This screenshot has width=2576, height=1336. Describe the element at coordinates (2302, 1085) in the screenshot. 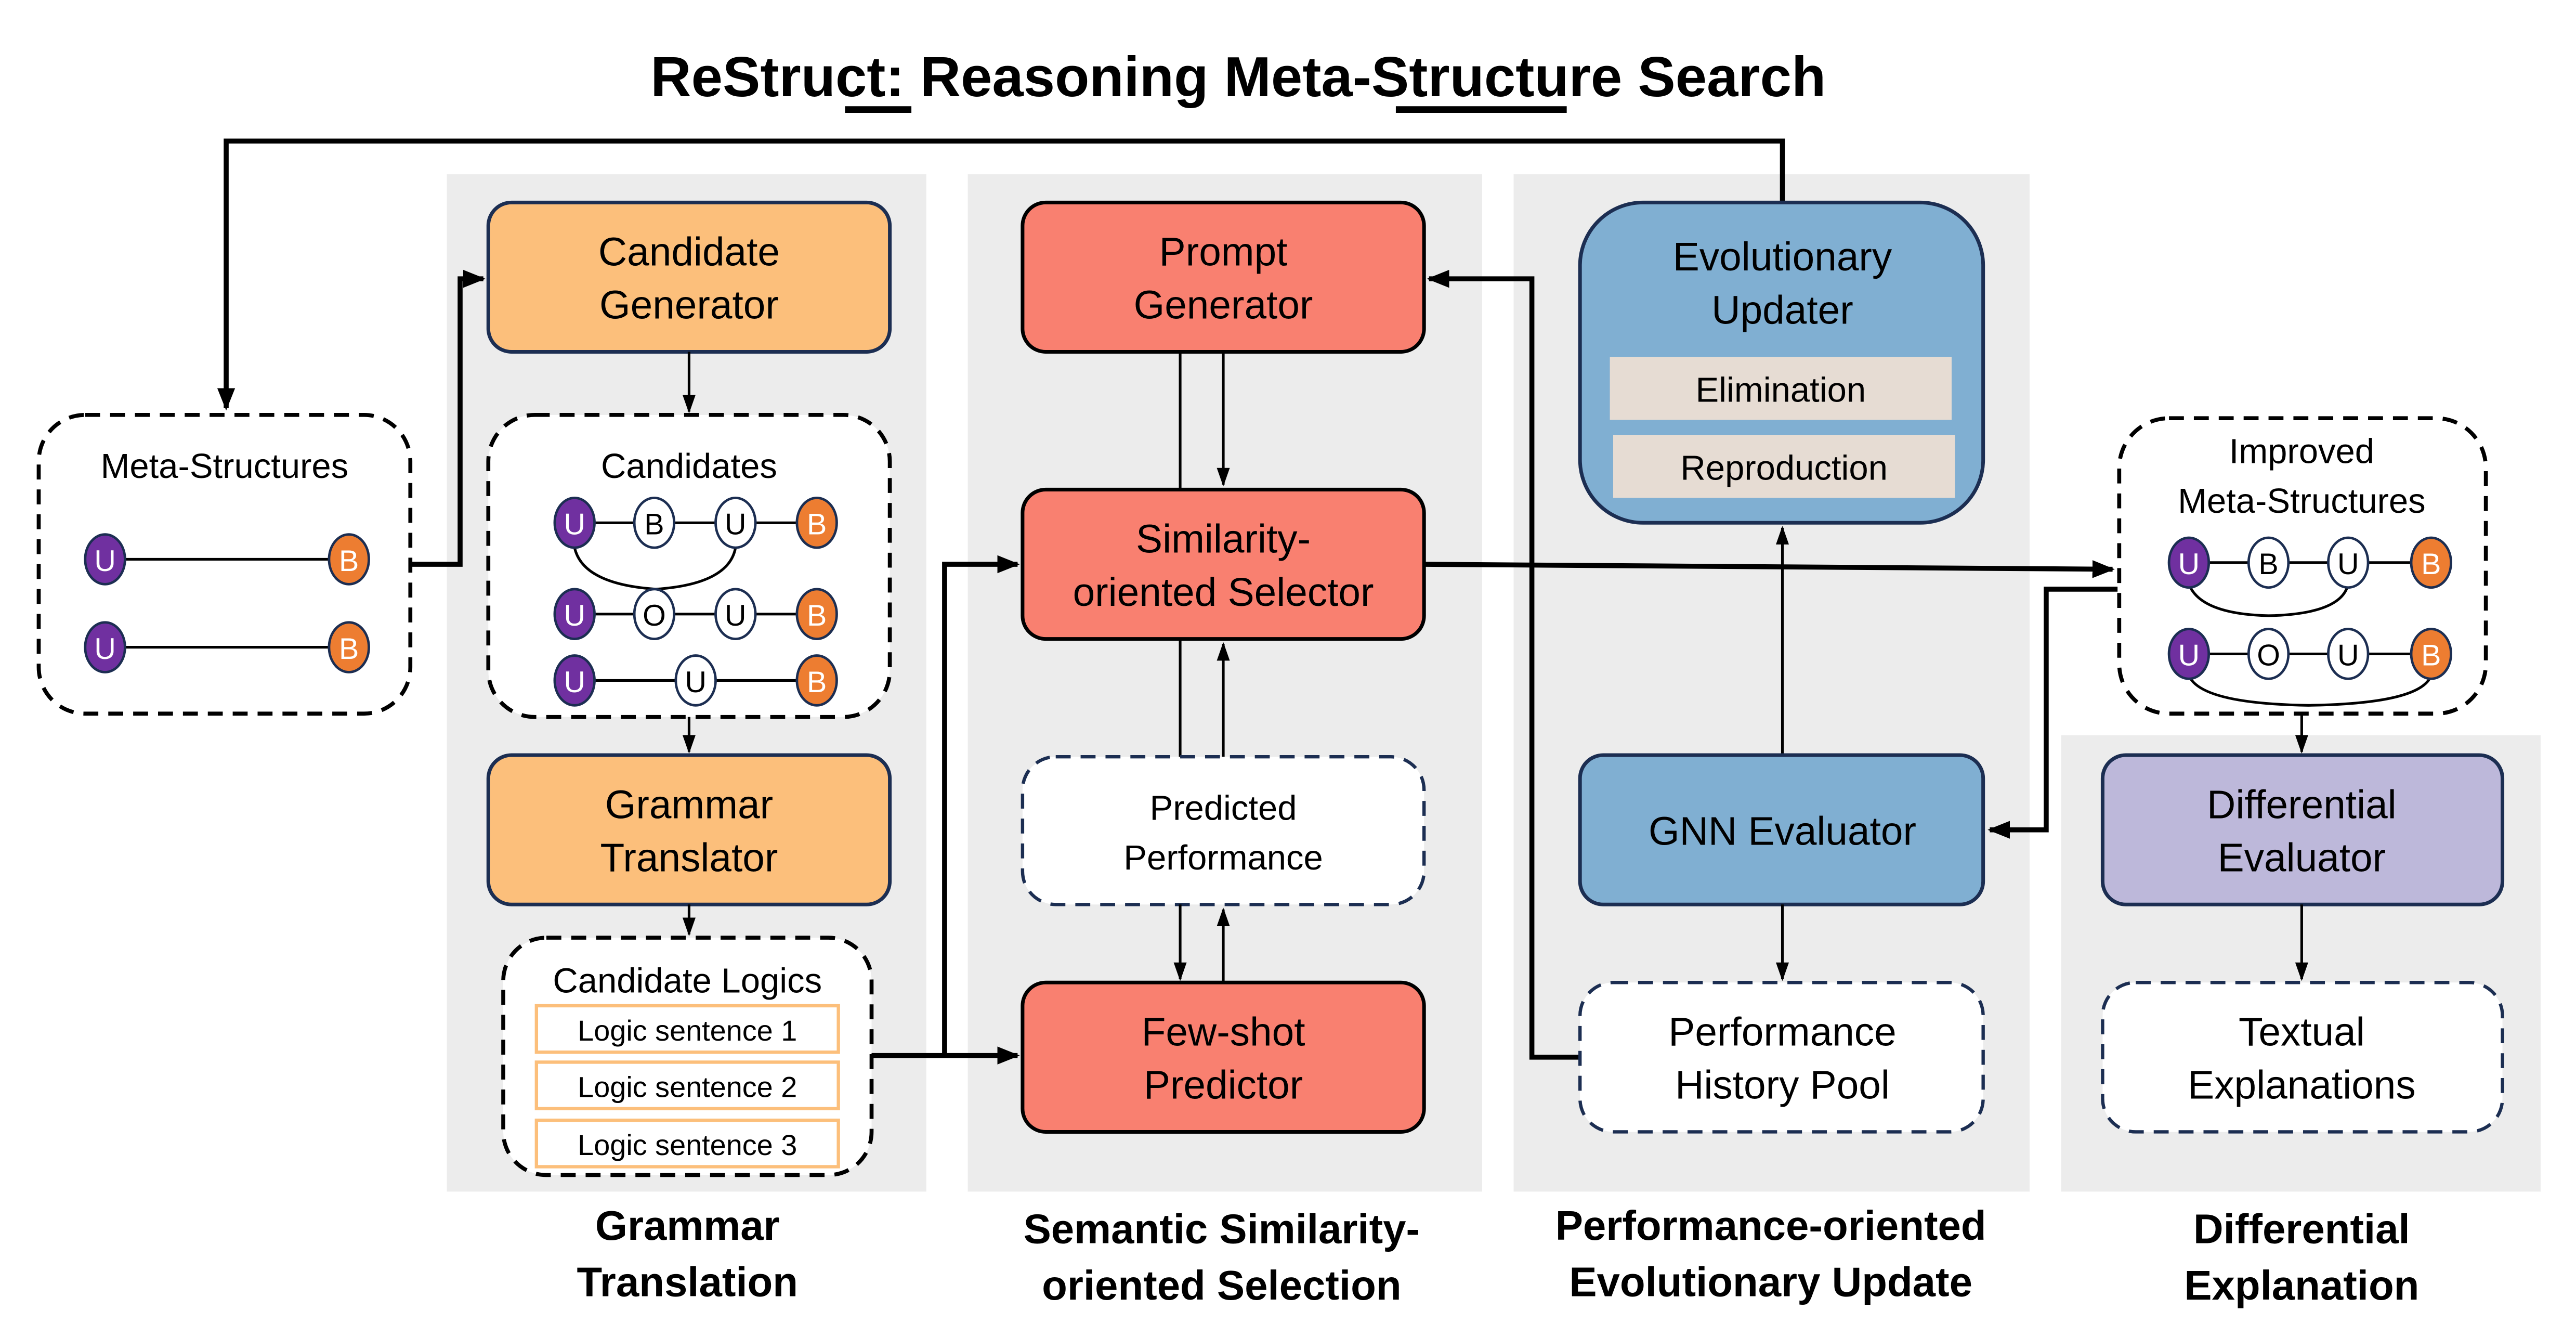

I see `textual-explanations-label: Explanations` at that location.